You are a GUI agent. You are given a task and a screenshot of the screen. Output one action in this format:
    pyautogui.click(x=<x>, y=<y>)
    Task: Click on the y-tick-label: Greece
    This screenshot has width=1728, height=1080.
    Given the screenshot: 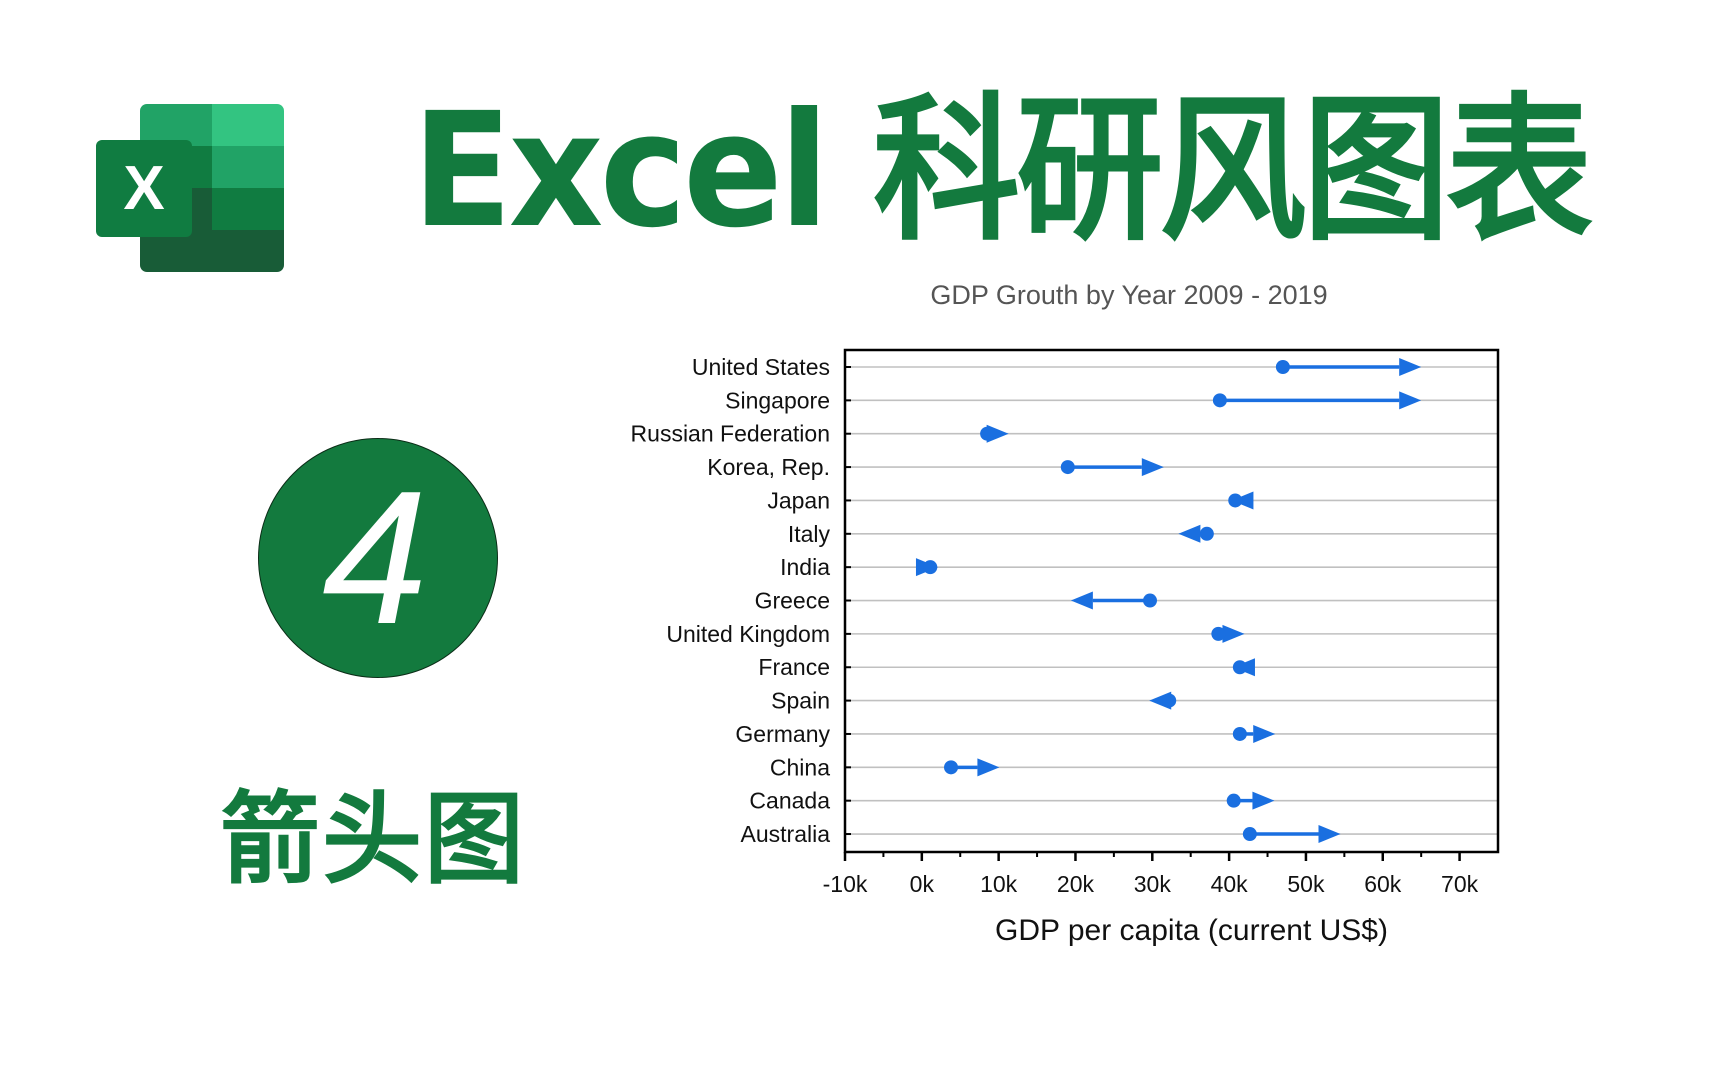 What is the action you would take?
    pyautogui.click(x=792, y=601)
    